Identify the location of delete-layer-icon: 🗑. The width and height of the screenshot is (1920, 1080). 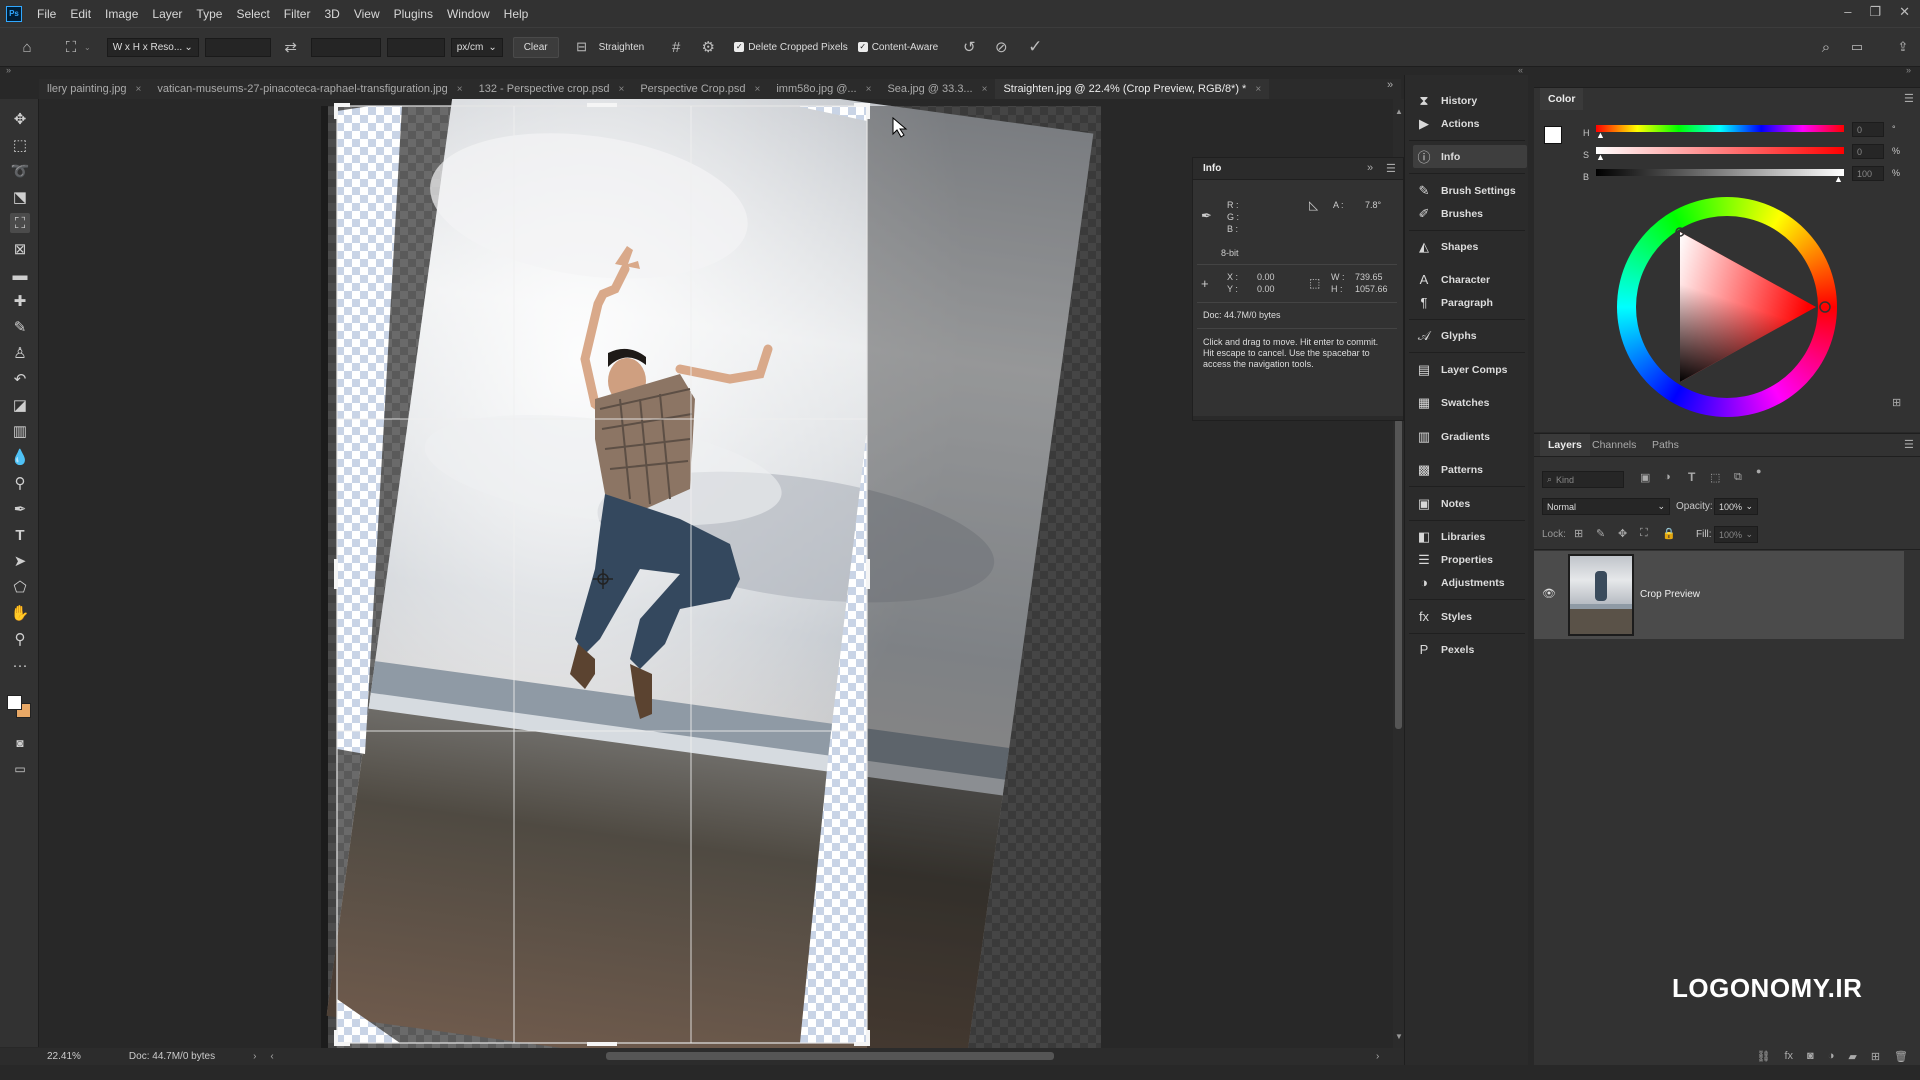
(1901, 1056).